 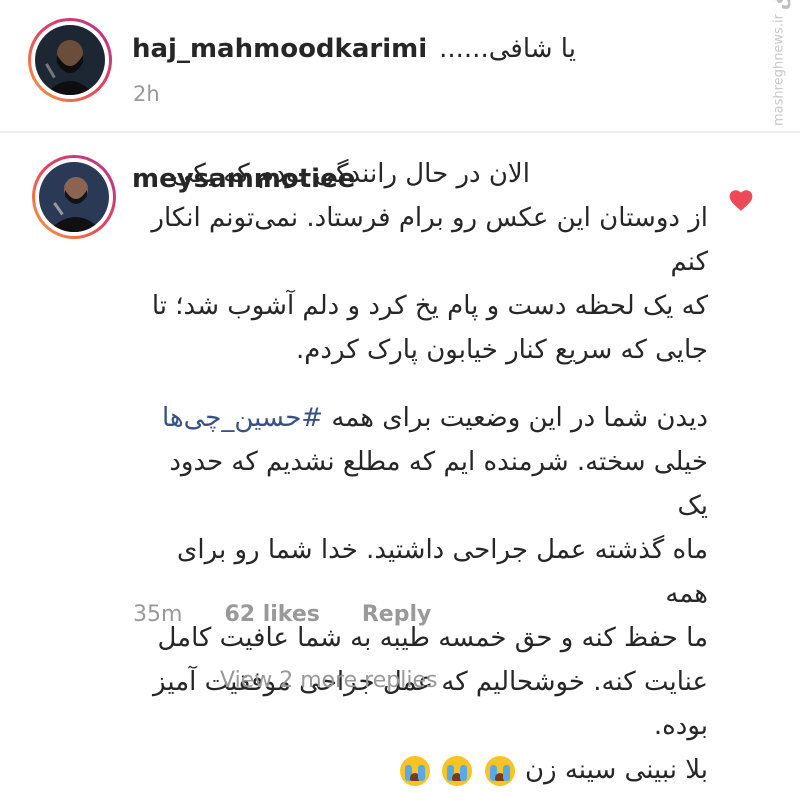 What do you see at coordinates (519, 418) in the screenshot?
I see `comment-text-segment: دیدن شما در این وضعیت برای همه` at bounding box center [519, 418].